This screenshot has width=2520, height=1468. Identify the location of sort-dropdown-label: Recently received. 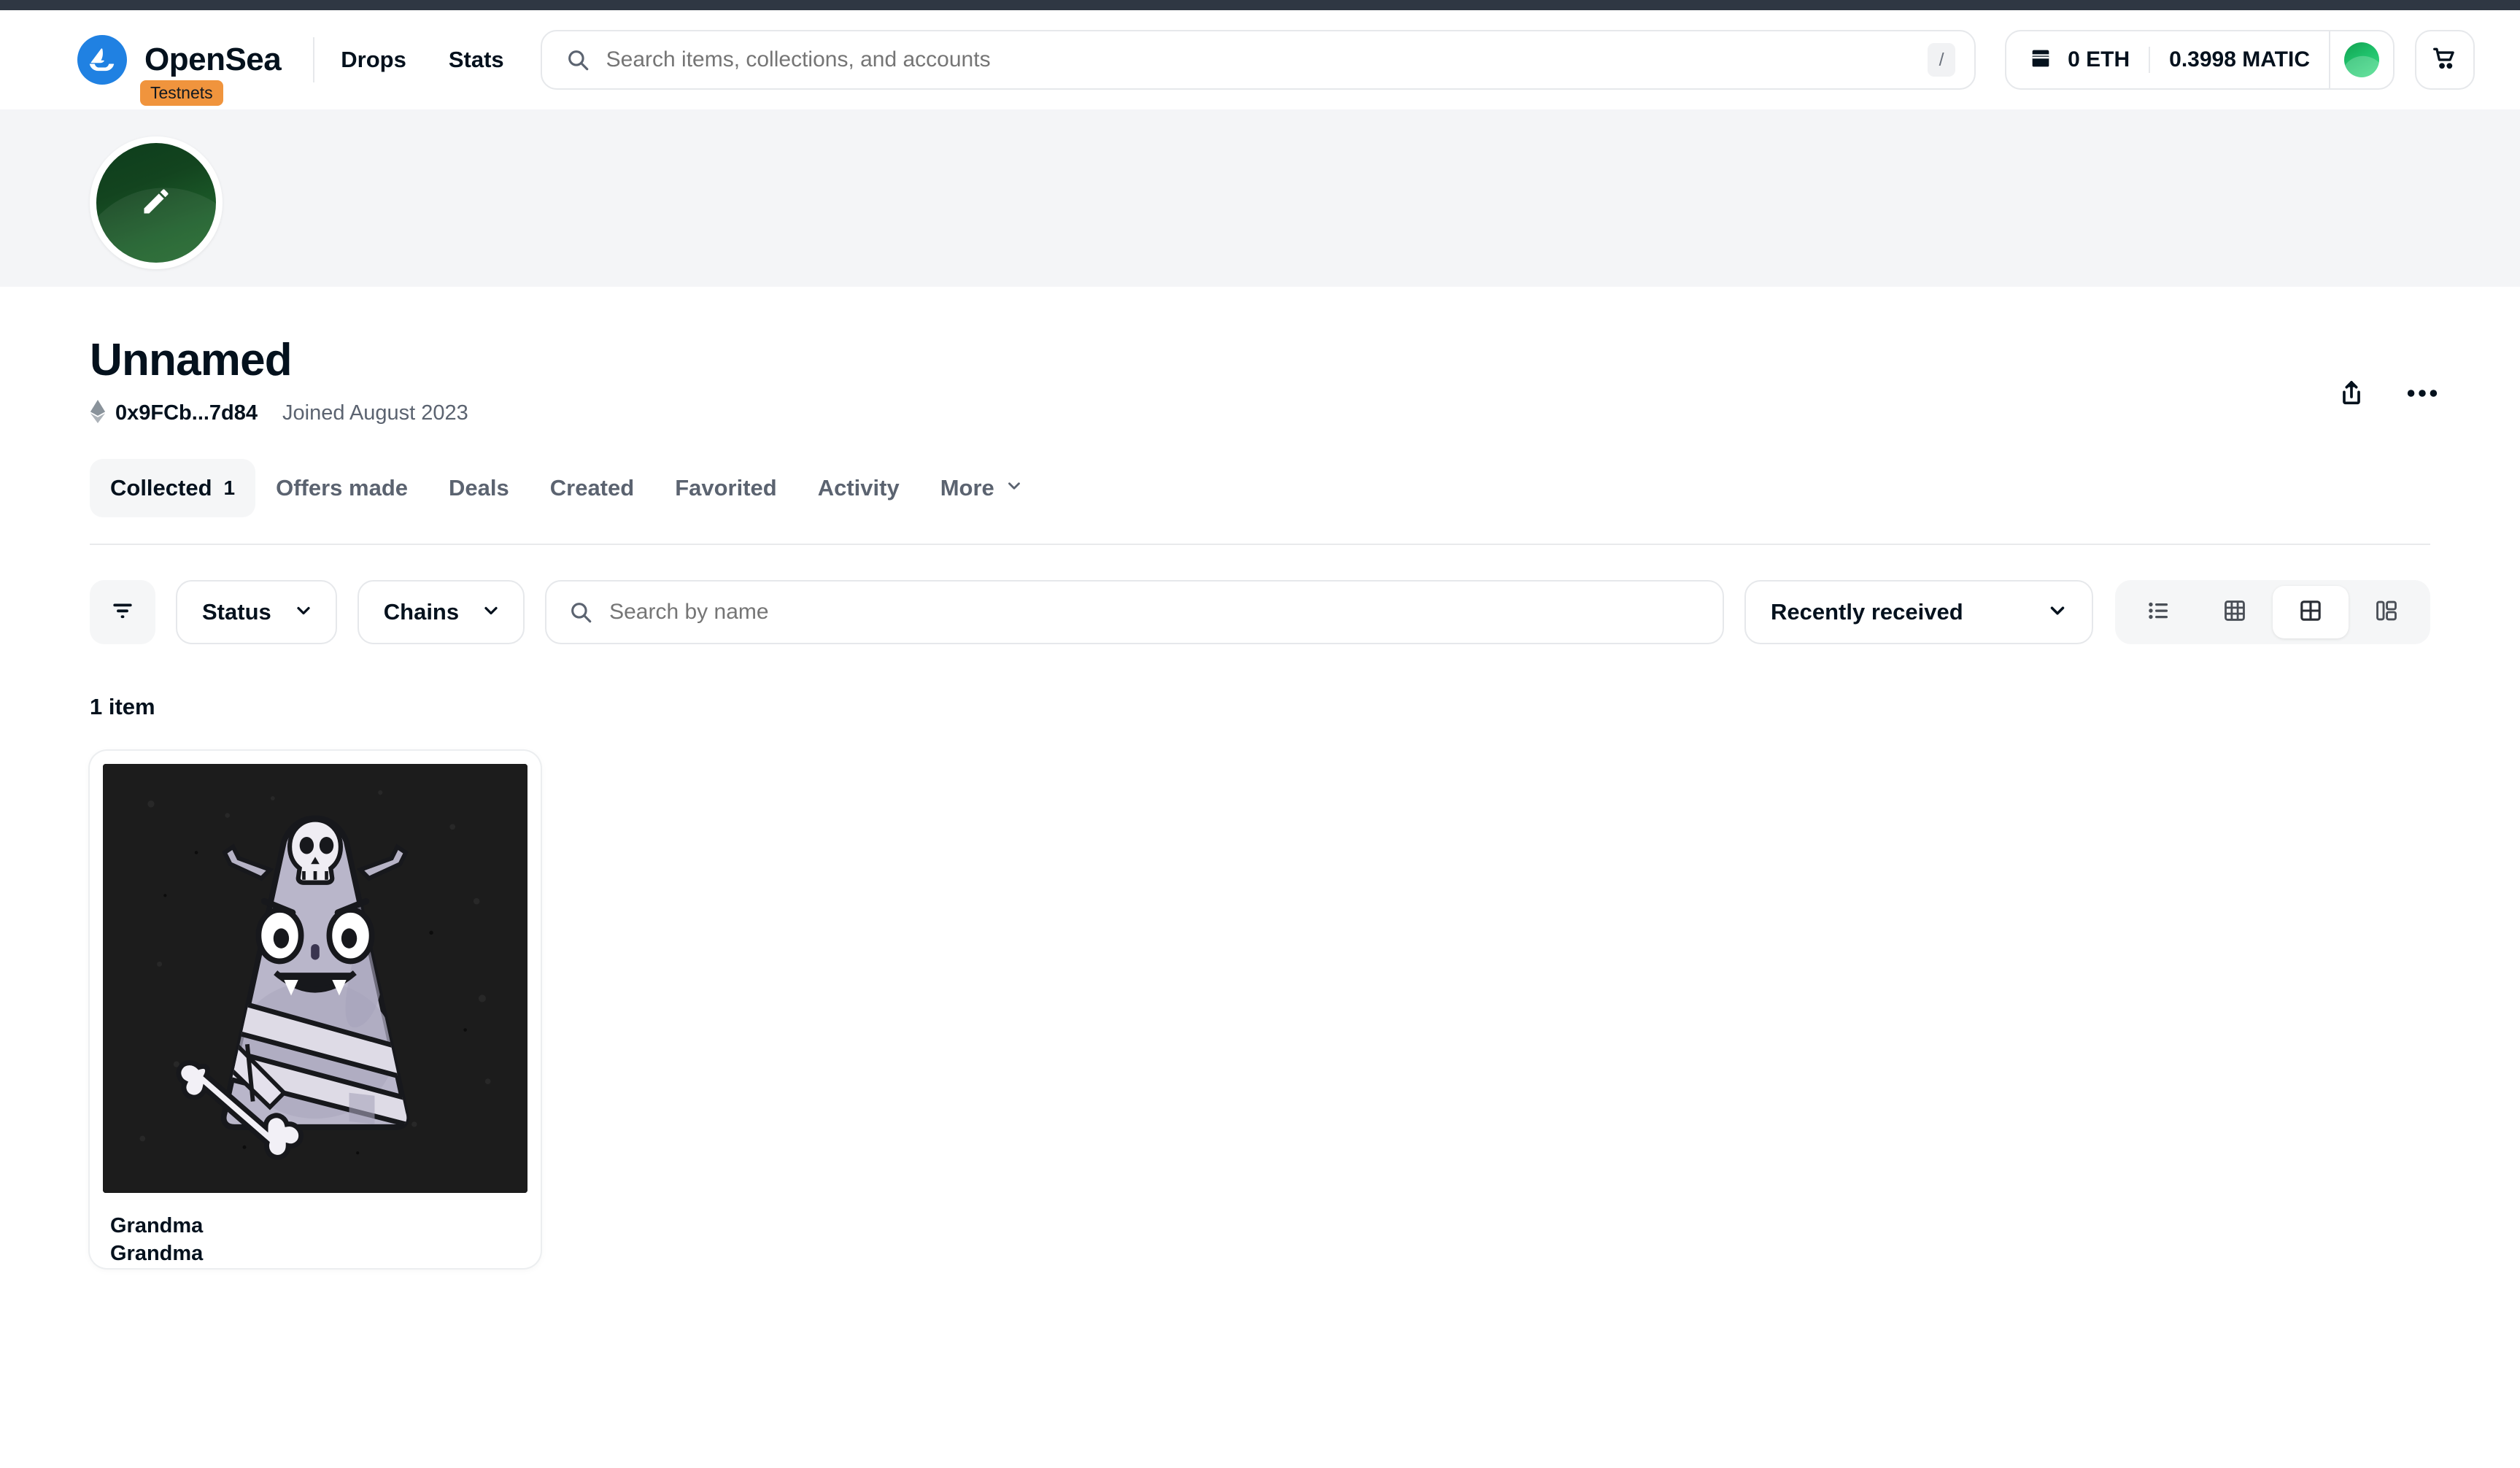
(1867, 612).